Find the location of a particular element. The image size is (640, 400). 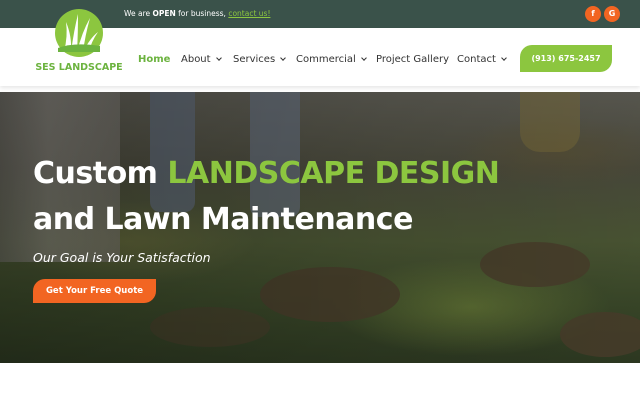

nav-commercial-label: Commercial is located at coordinates (326, 59).